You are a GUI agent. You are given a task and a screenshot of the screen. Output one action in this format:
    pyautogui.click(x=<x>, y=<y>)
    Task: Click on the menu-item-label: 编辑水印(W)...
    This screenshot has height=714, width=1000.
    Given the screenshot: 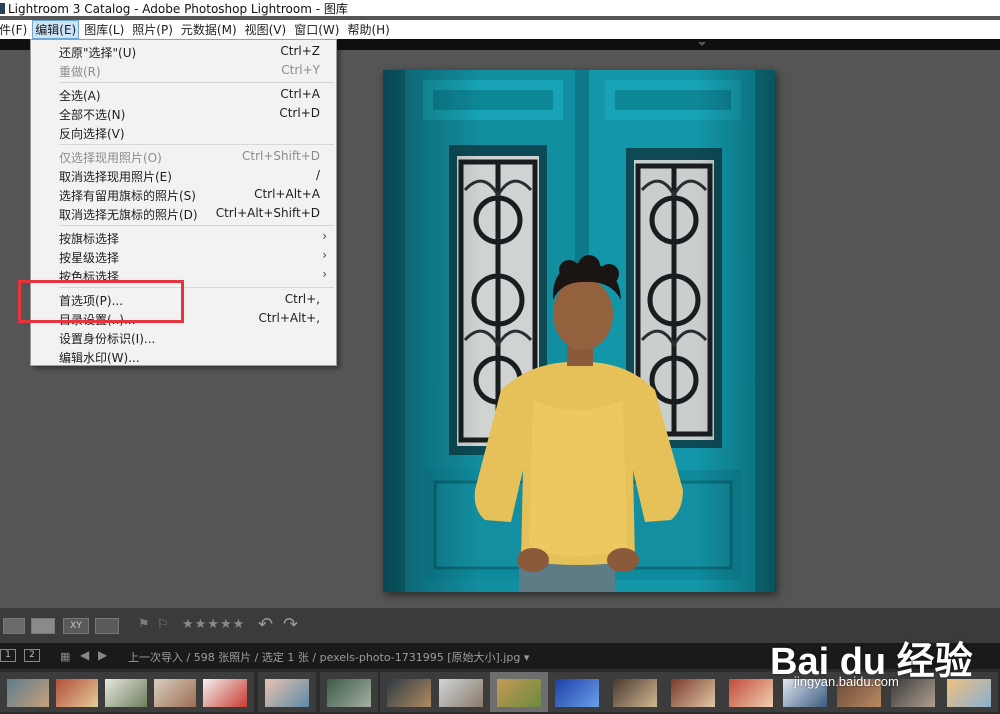 What is the action you would take?
    pyautogui.click(x=99, y=358)
    